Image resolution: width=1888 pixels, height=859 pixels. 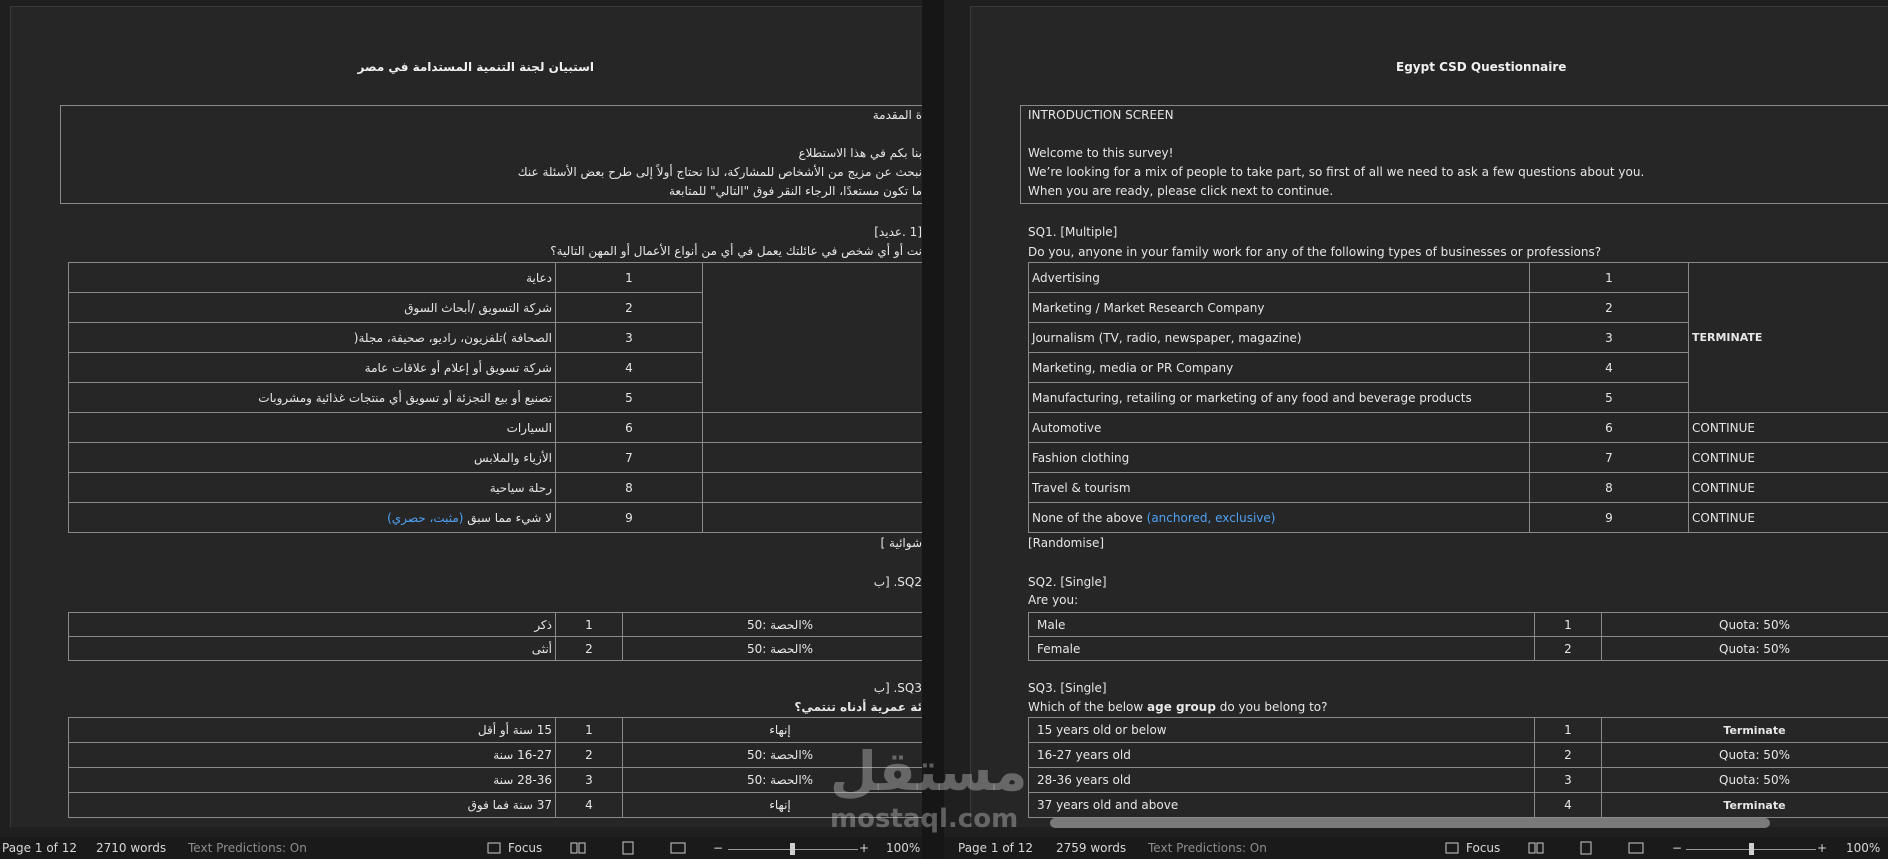 I want to click on intro-line: بنا بكم في هذا الاستطلاع, so click(x=860, y=153).